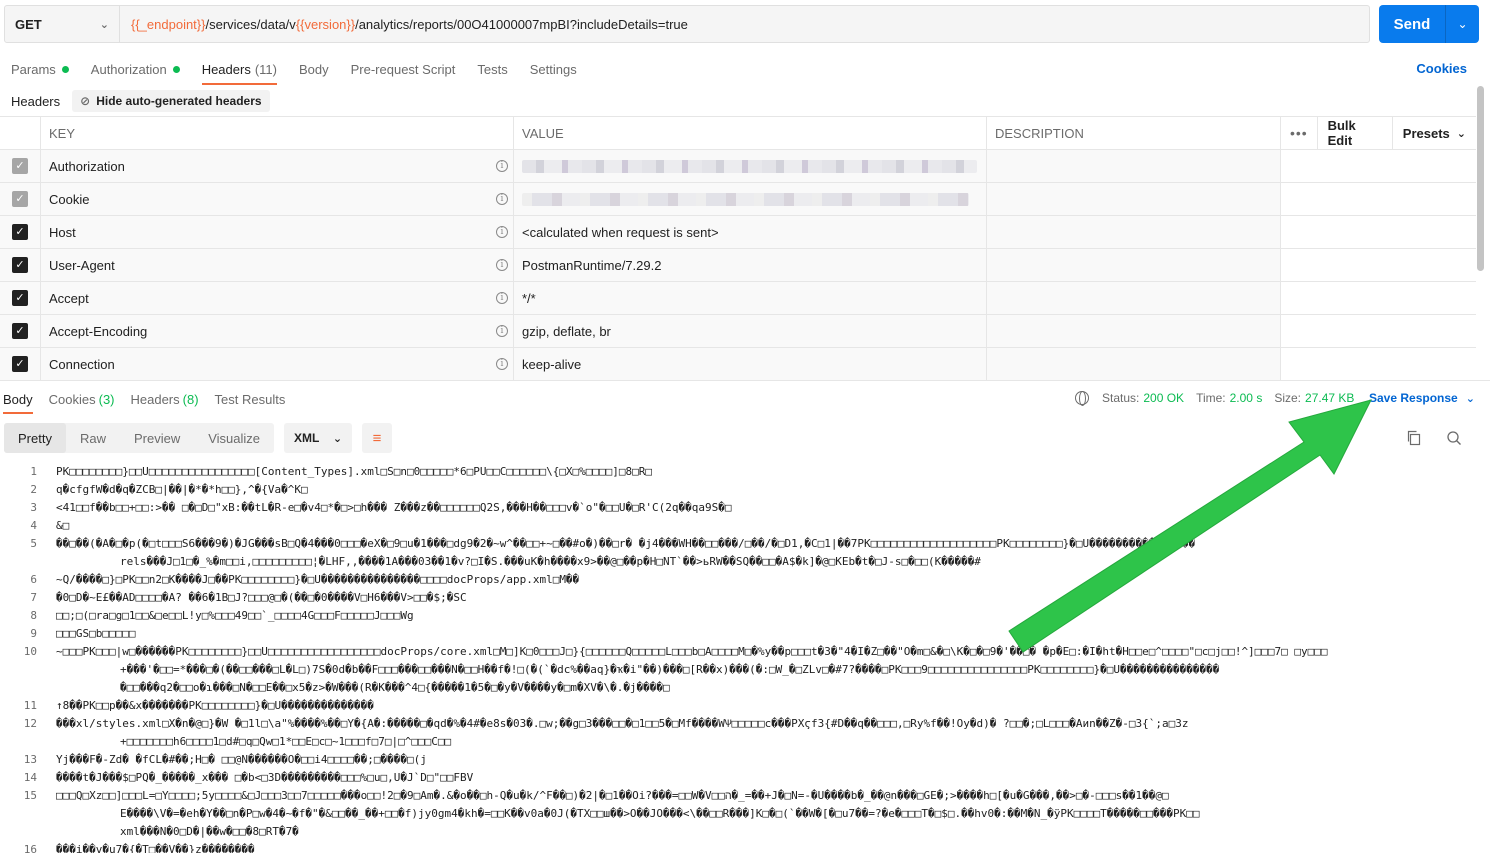 This screenshot has height=853, width=1502. I want to click on headers-toolbar: Headers ⊘ Hide auto-generated headers, so click(135, 101).